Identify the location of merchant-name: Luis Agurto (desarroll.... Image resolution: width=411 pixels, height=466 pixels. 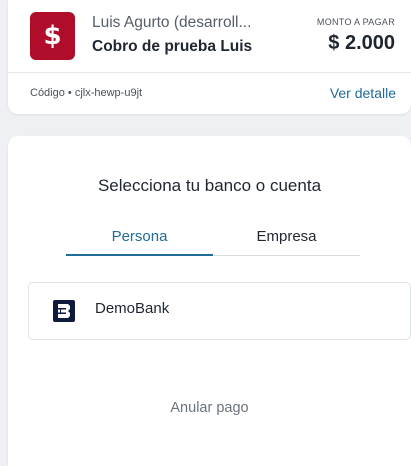
(172, 22).